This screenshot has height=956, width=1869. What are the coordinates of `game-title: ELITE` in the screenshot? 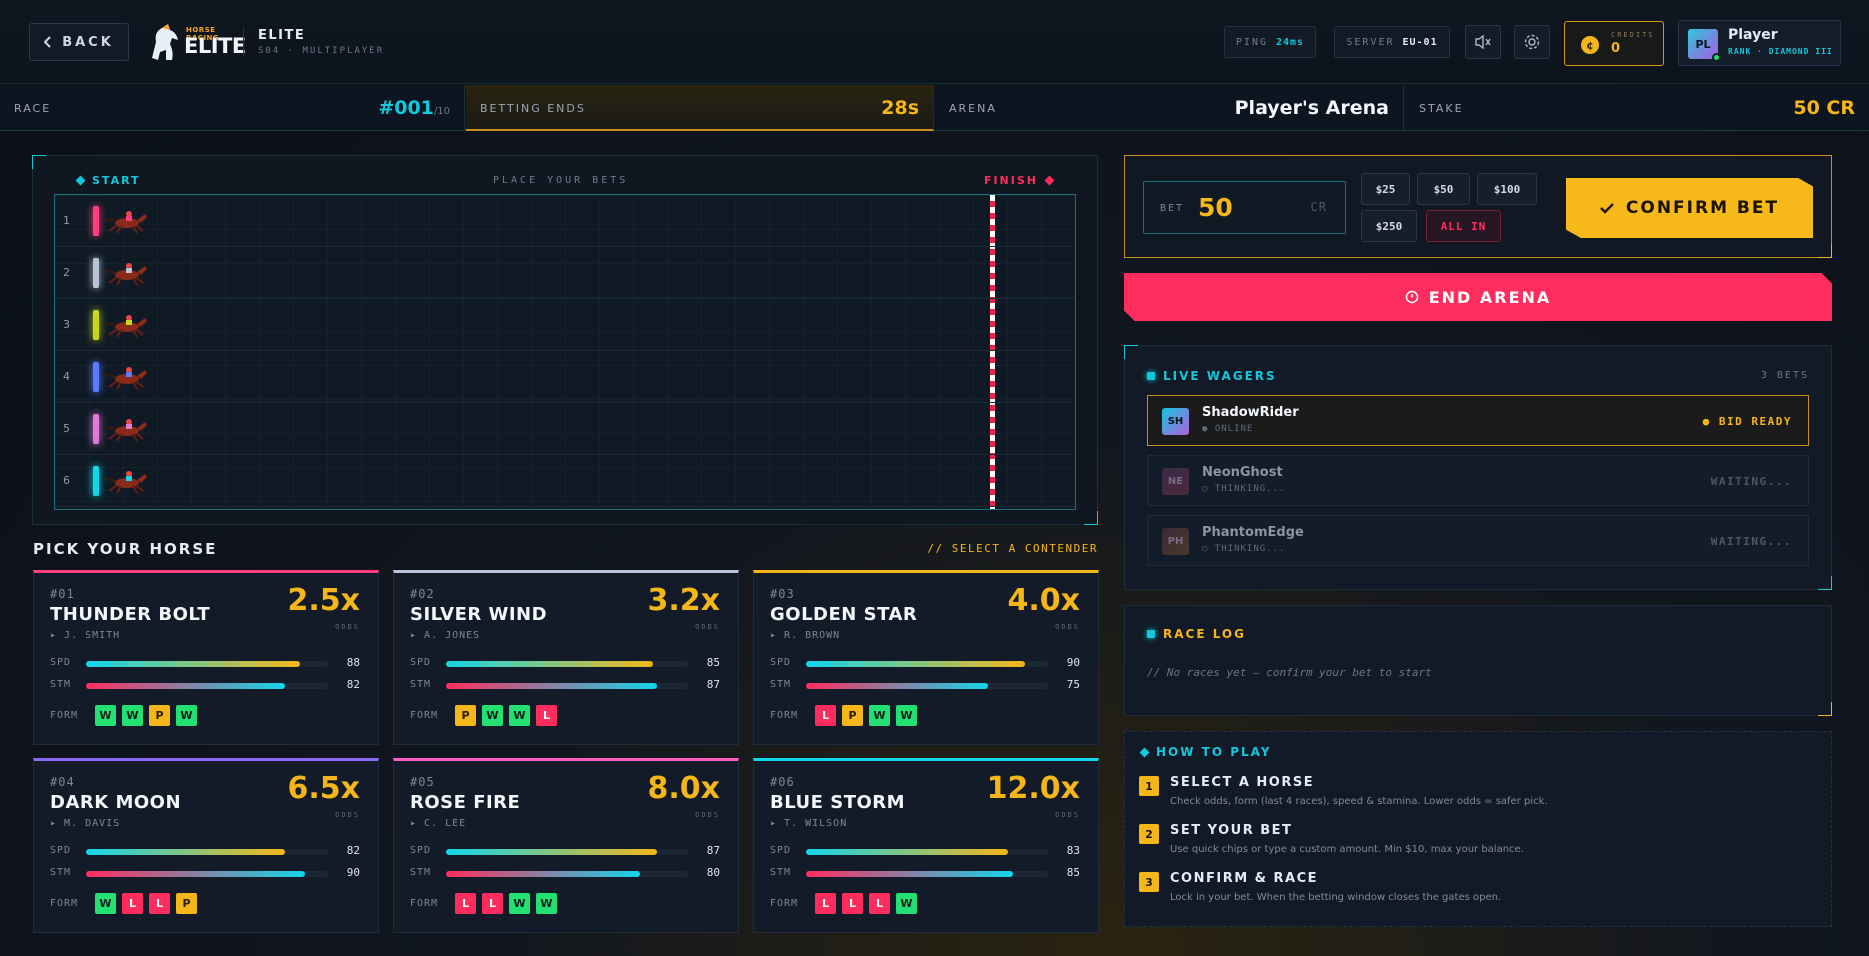 It's located at (282, 35).